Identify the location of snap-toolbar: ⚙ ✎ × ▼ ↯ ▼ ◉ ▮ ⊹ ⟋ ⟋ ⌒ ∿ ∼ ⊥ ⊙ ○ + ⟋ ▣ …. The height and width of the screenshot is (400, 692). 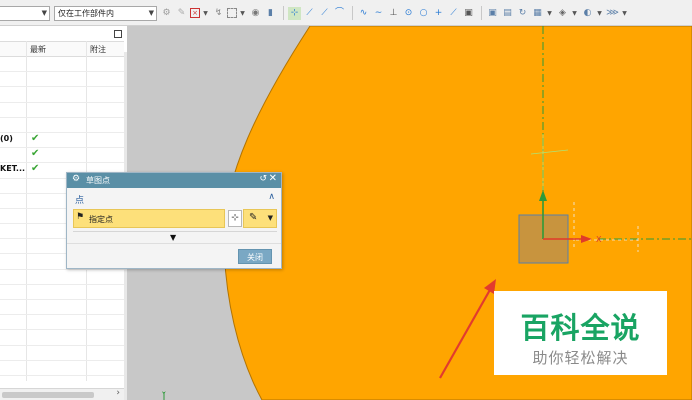
(395, 13).